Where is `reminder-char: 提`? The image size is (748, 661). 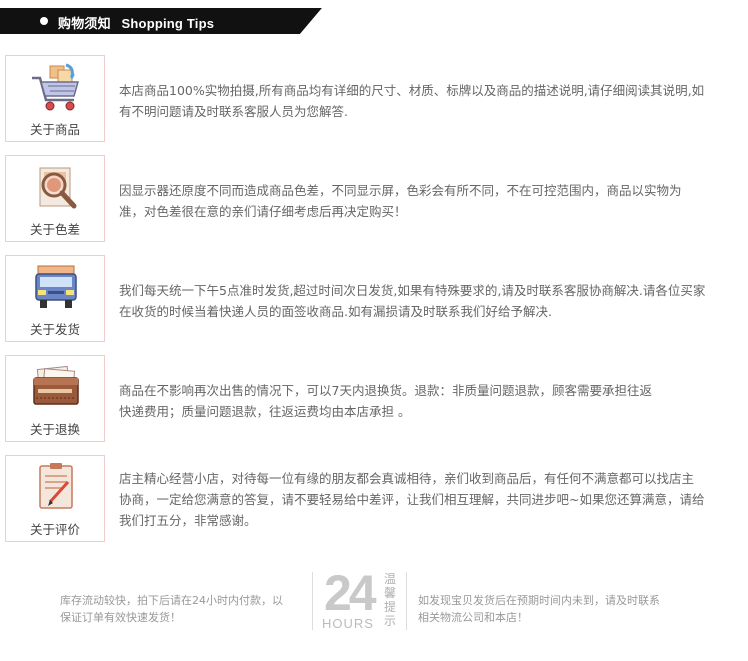
reminder-char: 提 is located at coordinates (390, 607).